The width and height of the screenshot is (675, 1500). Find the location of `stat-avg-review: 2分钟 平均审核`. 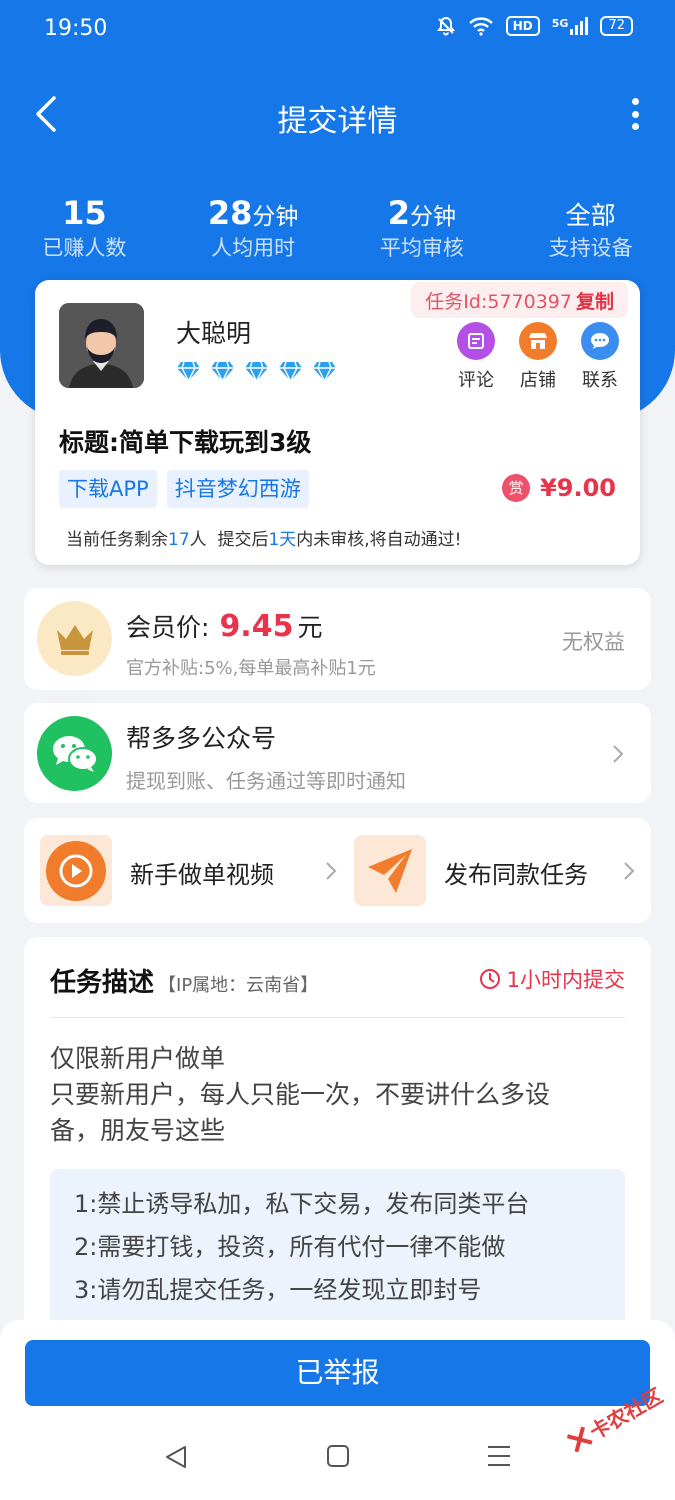

stat-avg-review: 2分钟 平均审核 is located at coordinates (421, 227).